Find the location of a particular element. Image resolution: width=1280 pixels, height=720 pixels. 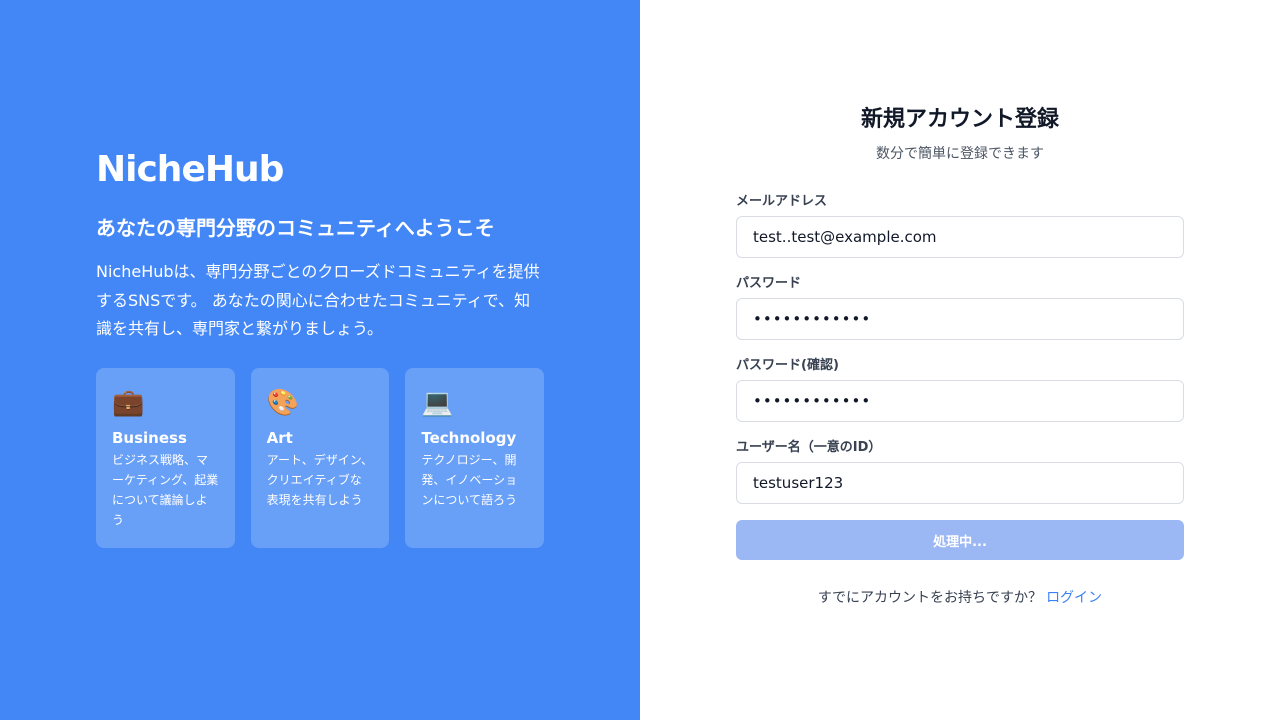

password-confirm-label: パスワード(確認) is located at coordinates (787, 365).